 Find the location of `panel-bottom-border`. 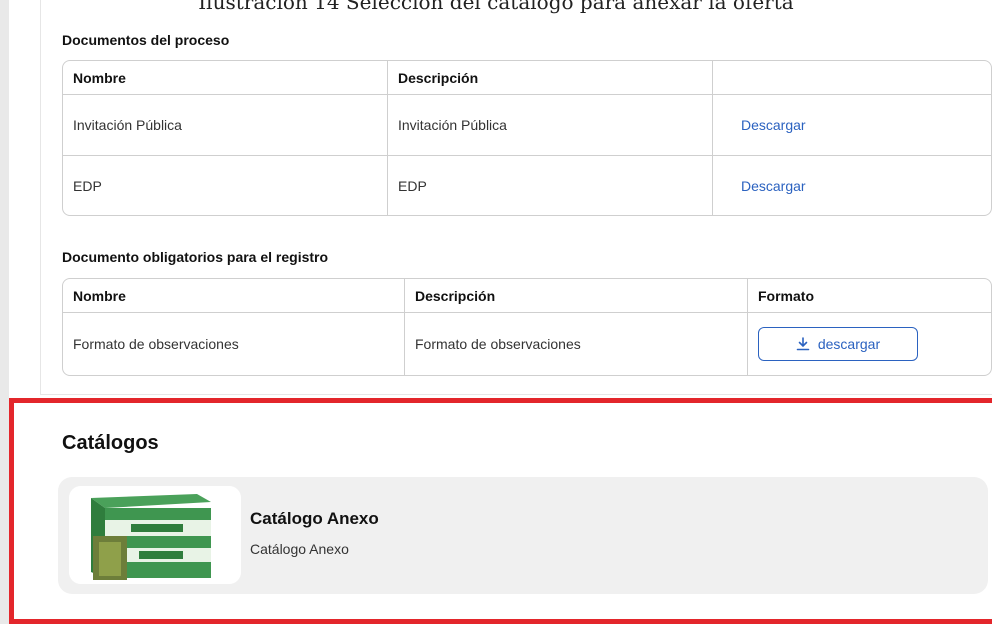

panel-bottom-border is located at coordinates (516, 394).